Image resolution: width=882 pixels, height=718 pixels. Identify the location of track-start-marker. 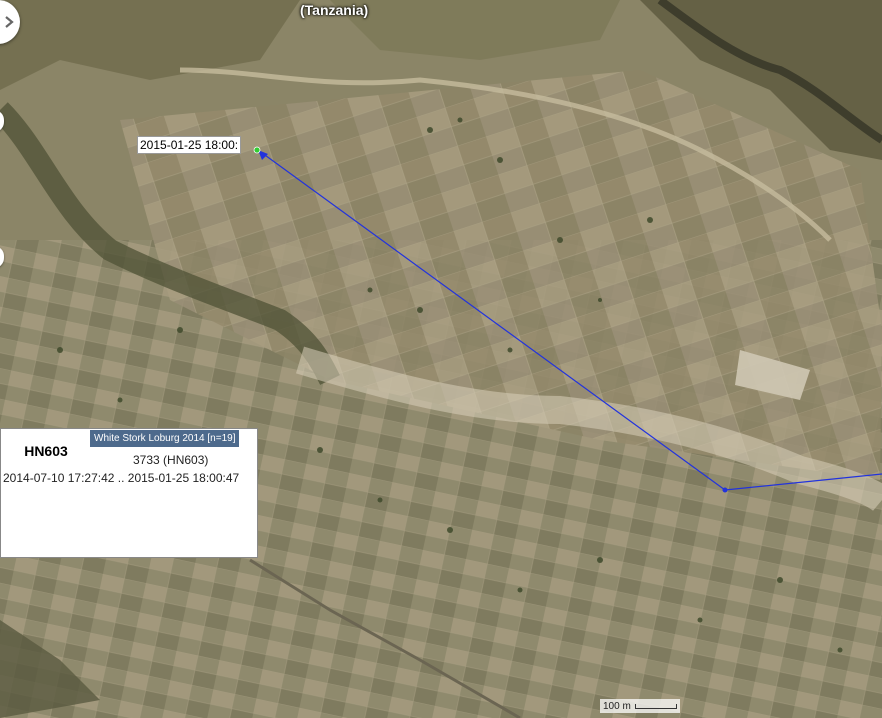
(257, 150).